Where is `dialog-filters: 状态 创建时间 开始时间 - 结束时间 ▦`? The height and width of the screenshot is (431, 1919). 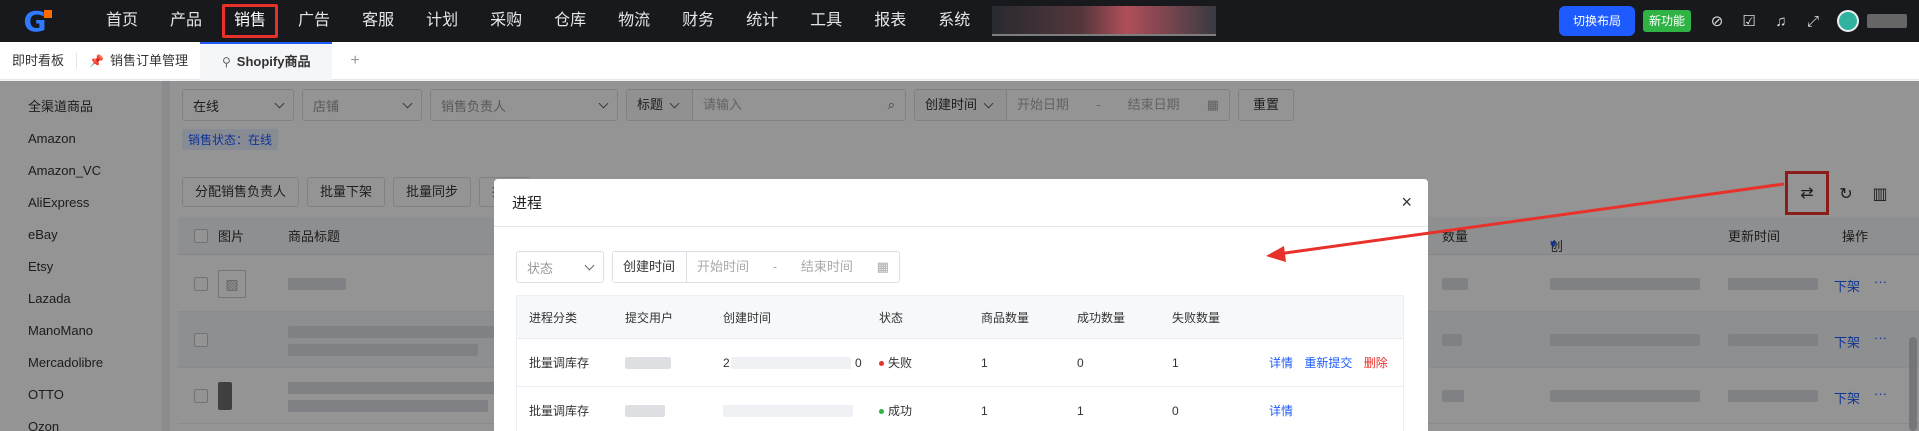 dialog-filters: 状态 创建时间 开始时间 - 结束时间 ▦ is located at coordinates (708, 267).